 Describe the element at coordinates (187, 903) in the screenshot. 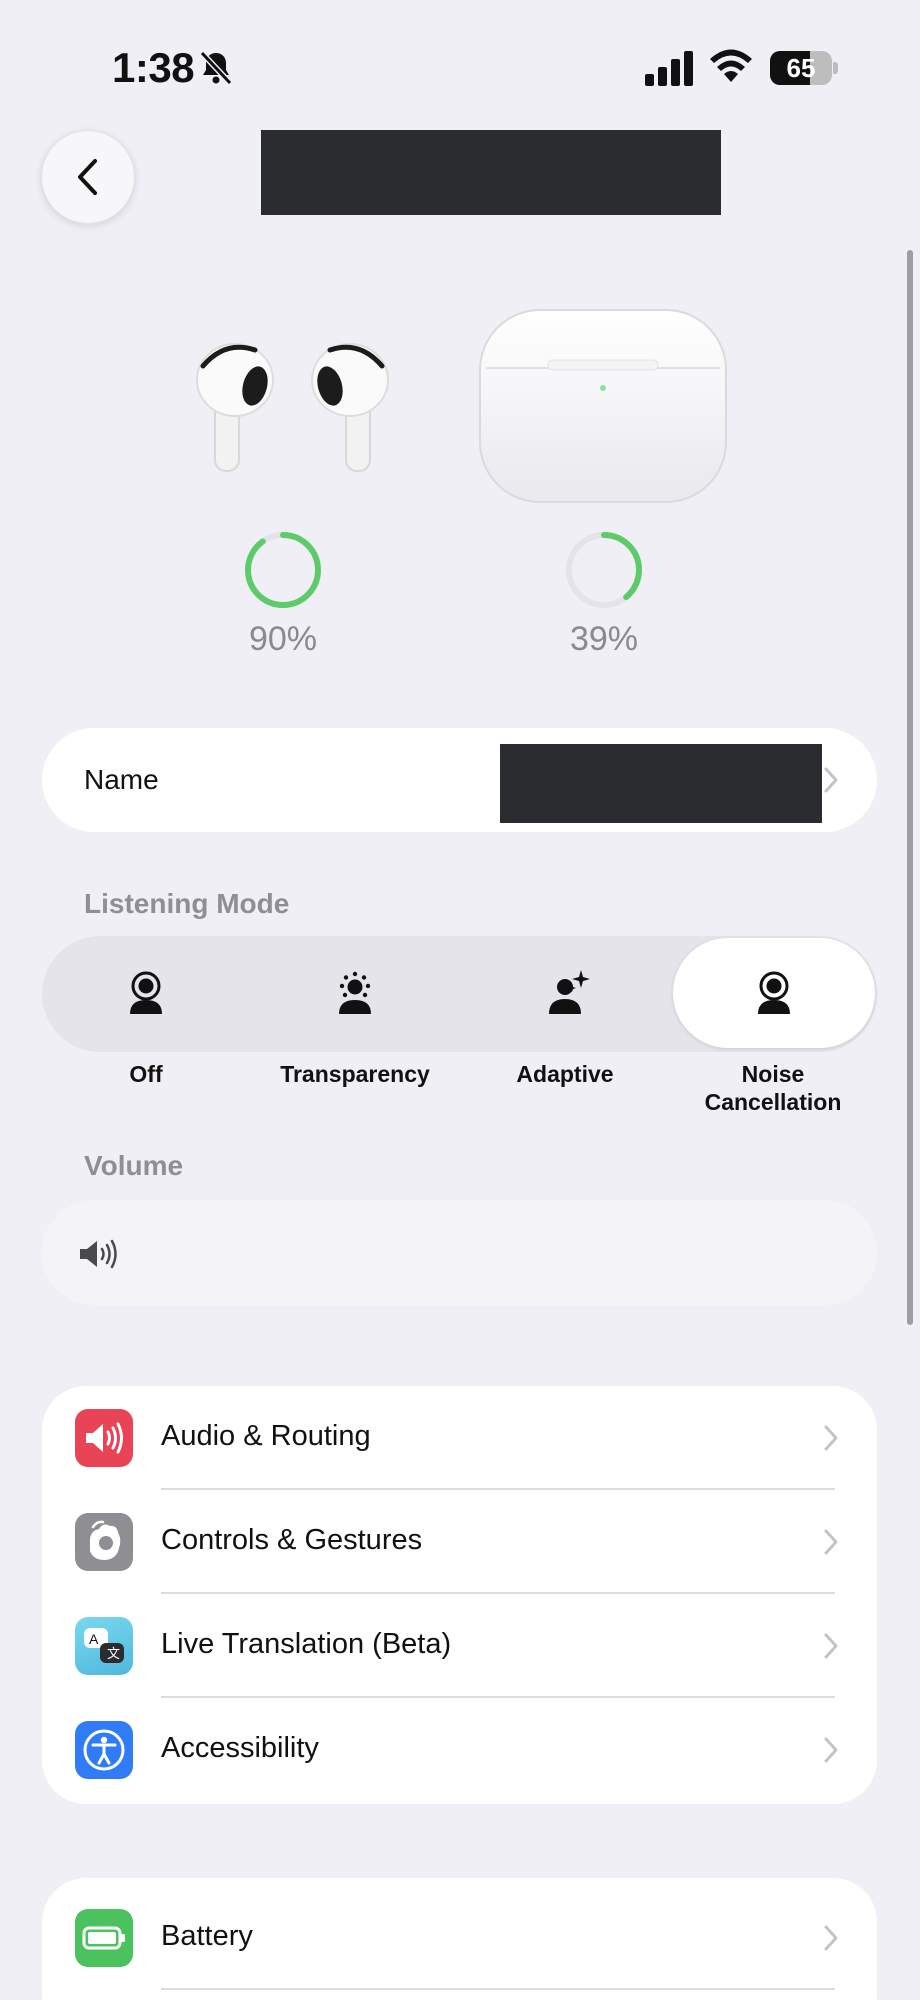

I see `listening-mode-header: Listening Mode` at that location.